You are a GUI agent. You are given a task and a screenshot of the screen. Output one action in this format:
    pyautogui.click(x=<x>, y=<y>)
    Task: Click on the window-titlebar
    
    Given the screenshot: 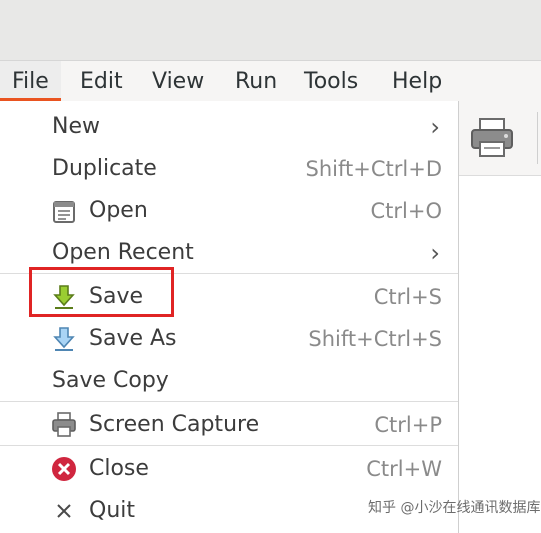 What is the action you would take?
    pyautogui.click(x=270, y=30)
    